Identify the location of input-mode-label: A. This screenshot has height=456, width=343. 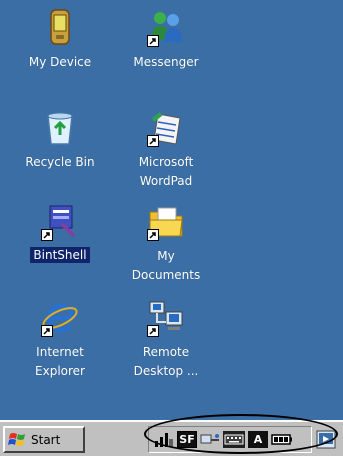
(258, 439).